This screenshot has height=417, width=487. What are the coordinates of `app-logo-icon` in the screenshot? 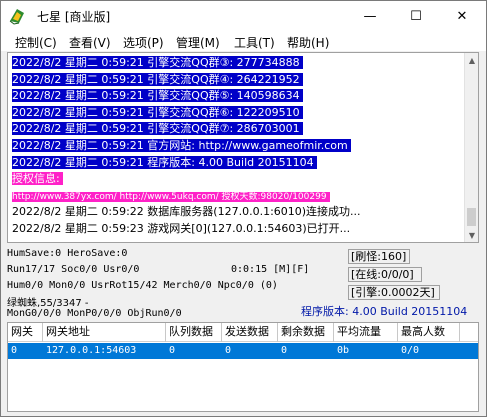 It's located at (16, 17).